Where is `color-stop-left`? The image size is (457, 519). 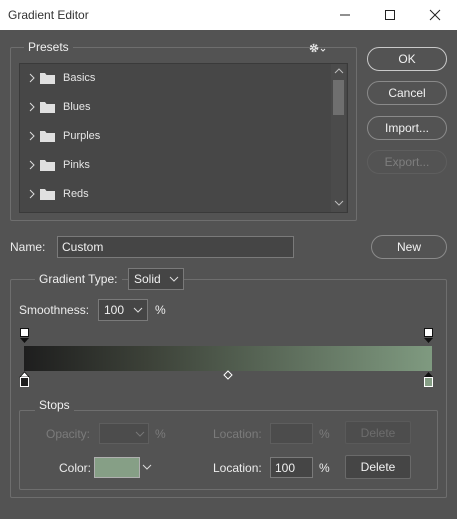 color-stop-left is located at coordinates (25, 380).